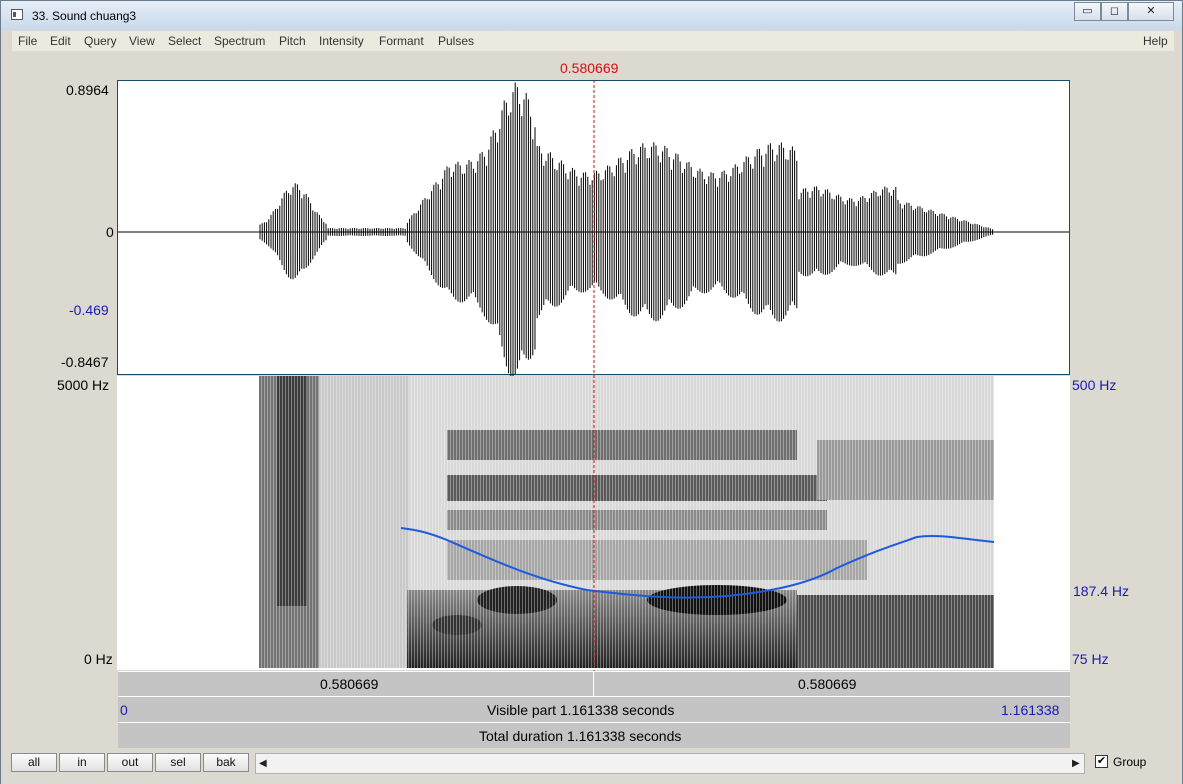  What do you see at coordinates (27, 41) in the screenshot?
I see `menu-file: File` at bounding box center [27, 41].